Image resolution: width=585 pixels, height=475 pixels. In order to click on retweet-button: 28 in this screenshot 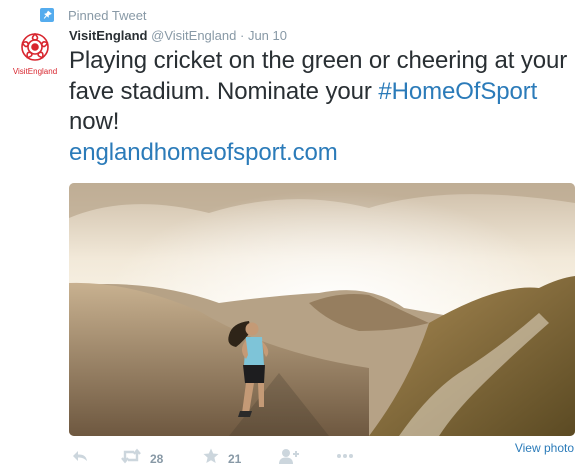, I will do `click(141, 458)`.